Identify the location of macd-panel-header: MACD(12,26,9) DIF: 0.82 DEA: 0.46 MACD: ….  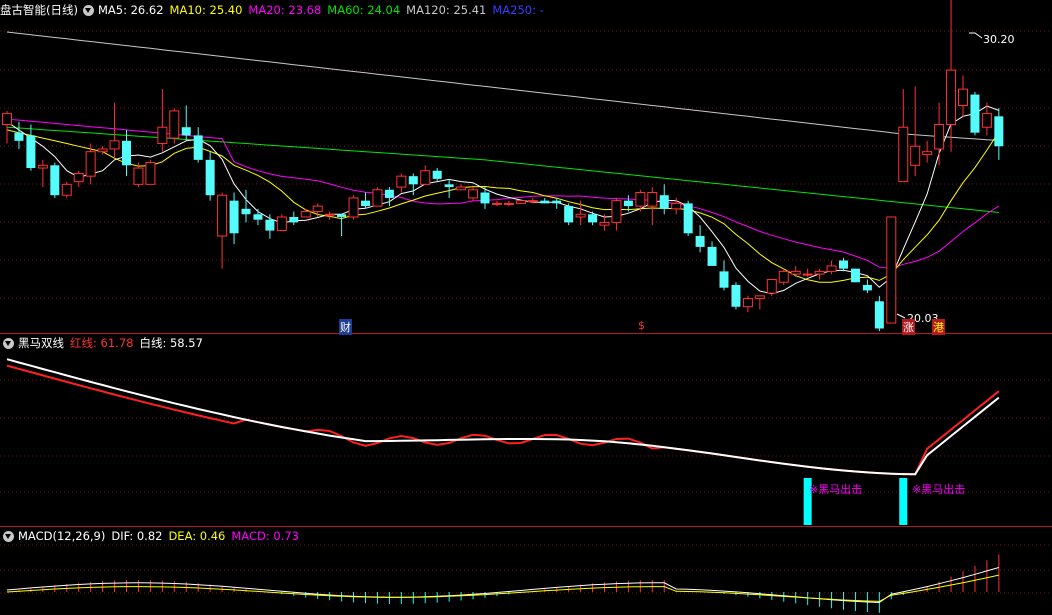
(152, 536).